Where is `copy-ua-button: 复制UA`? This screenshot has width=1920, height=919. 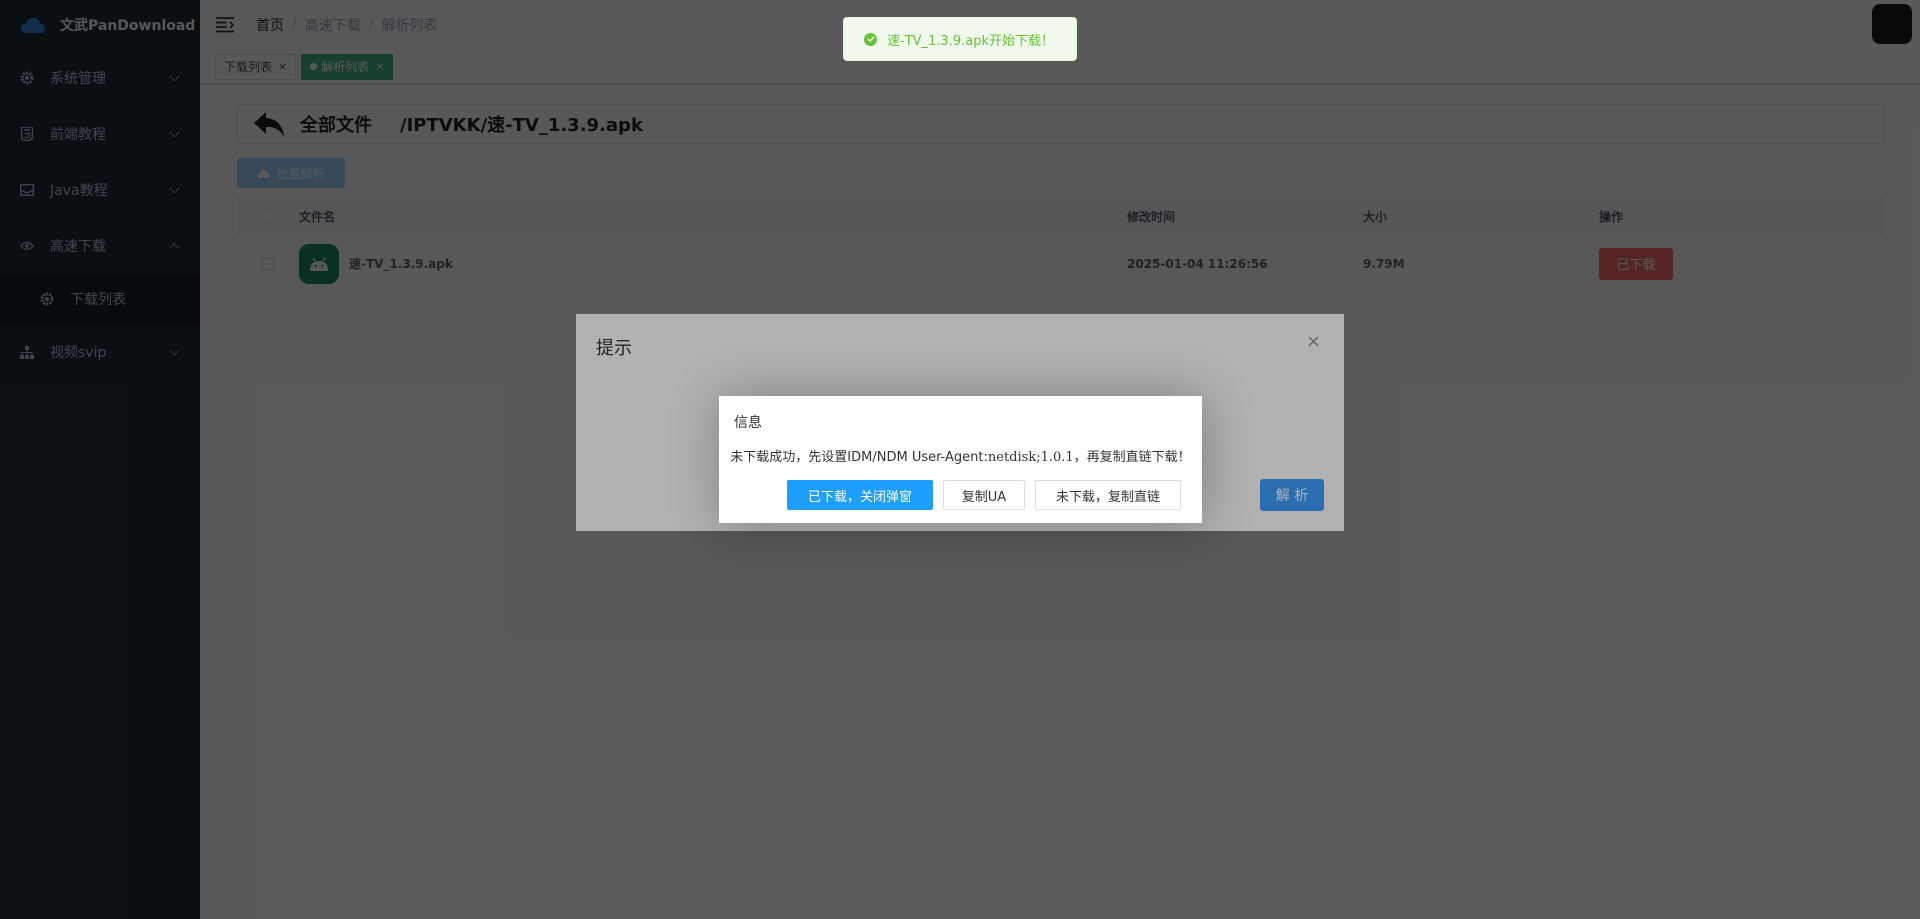
copy-ua-button: 复制UA is located at coordinates (984, 495).